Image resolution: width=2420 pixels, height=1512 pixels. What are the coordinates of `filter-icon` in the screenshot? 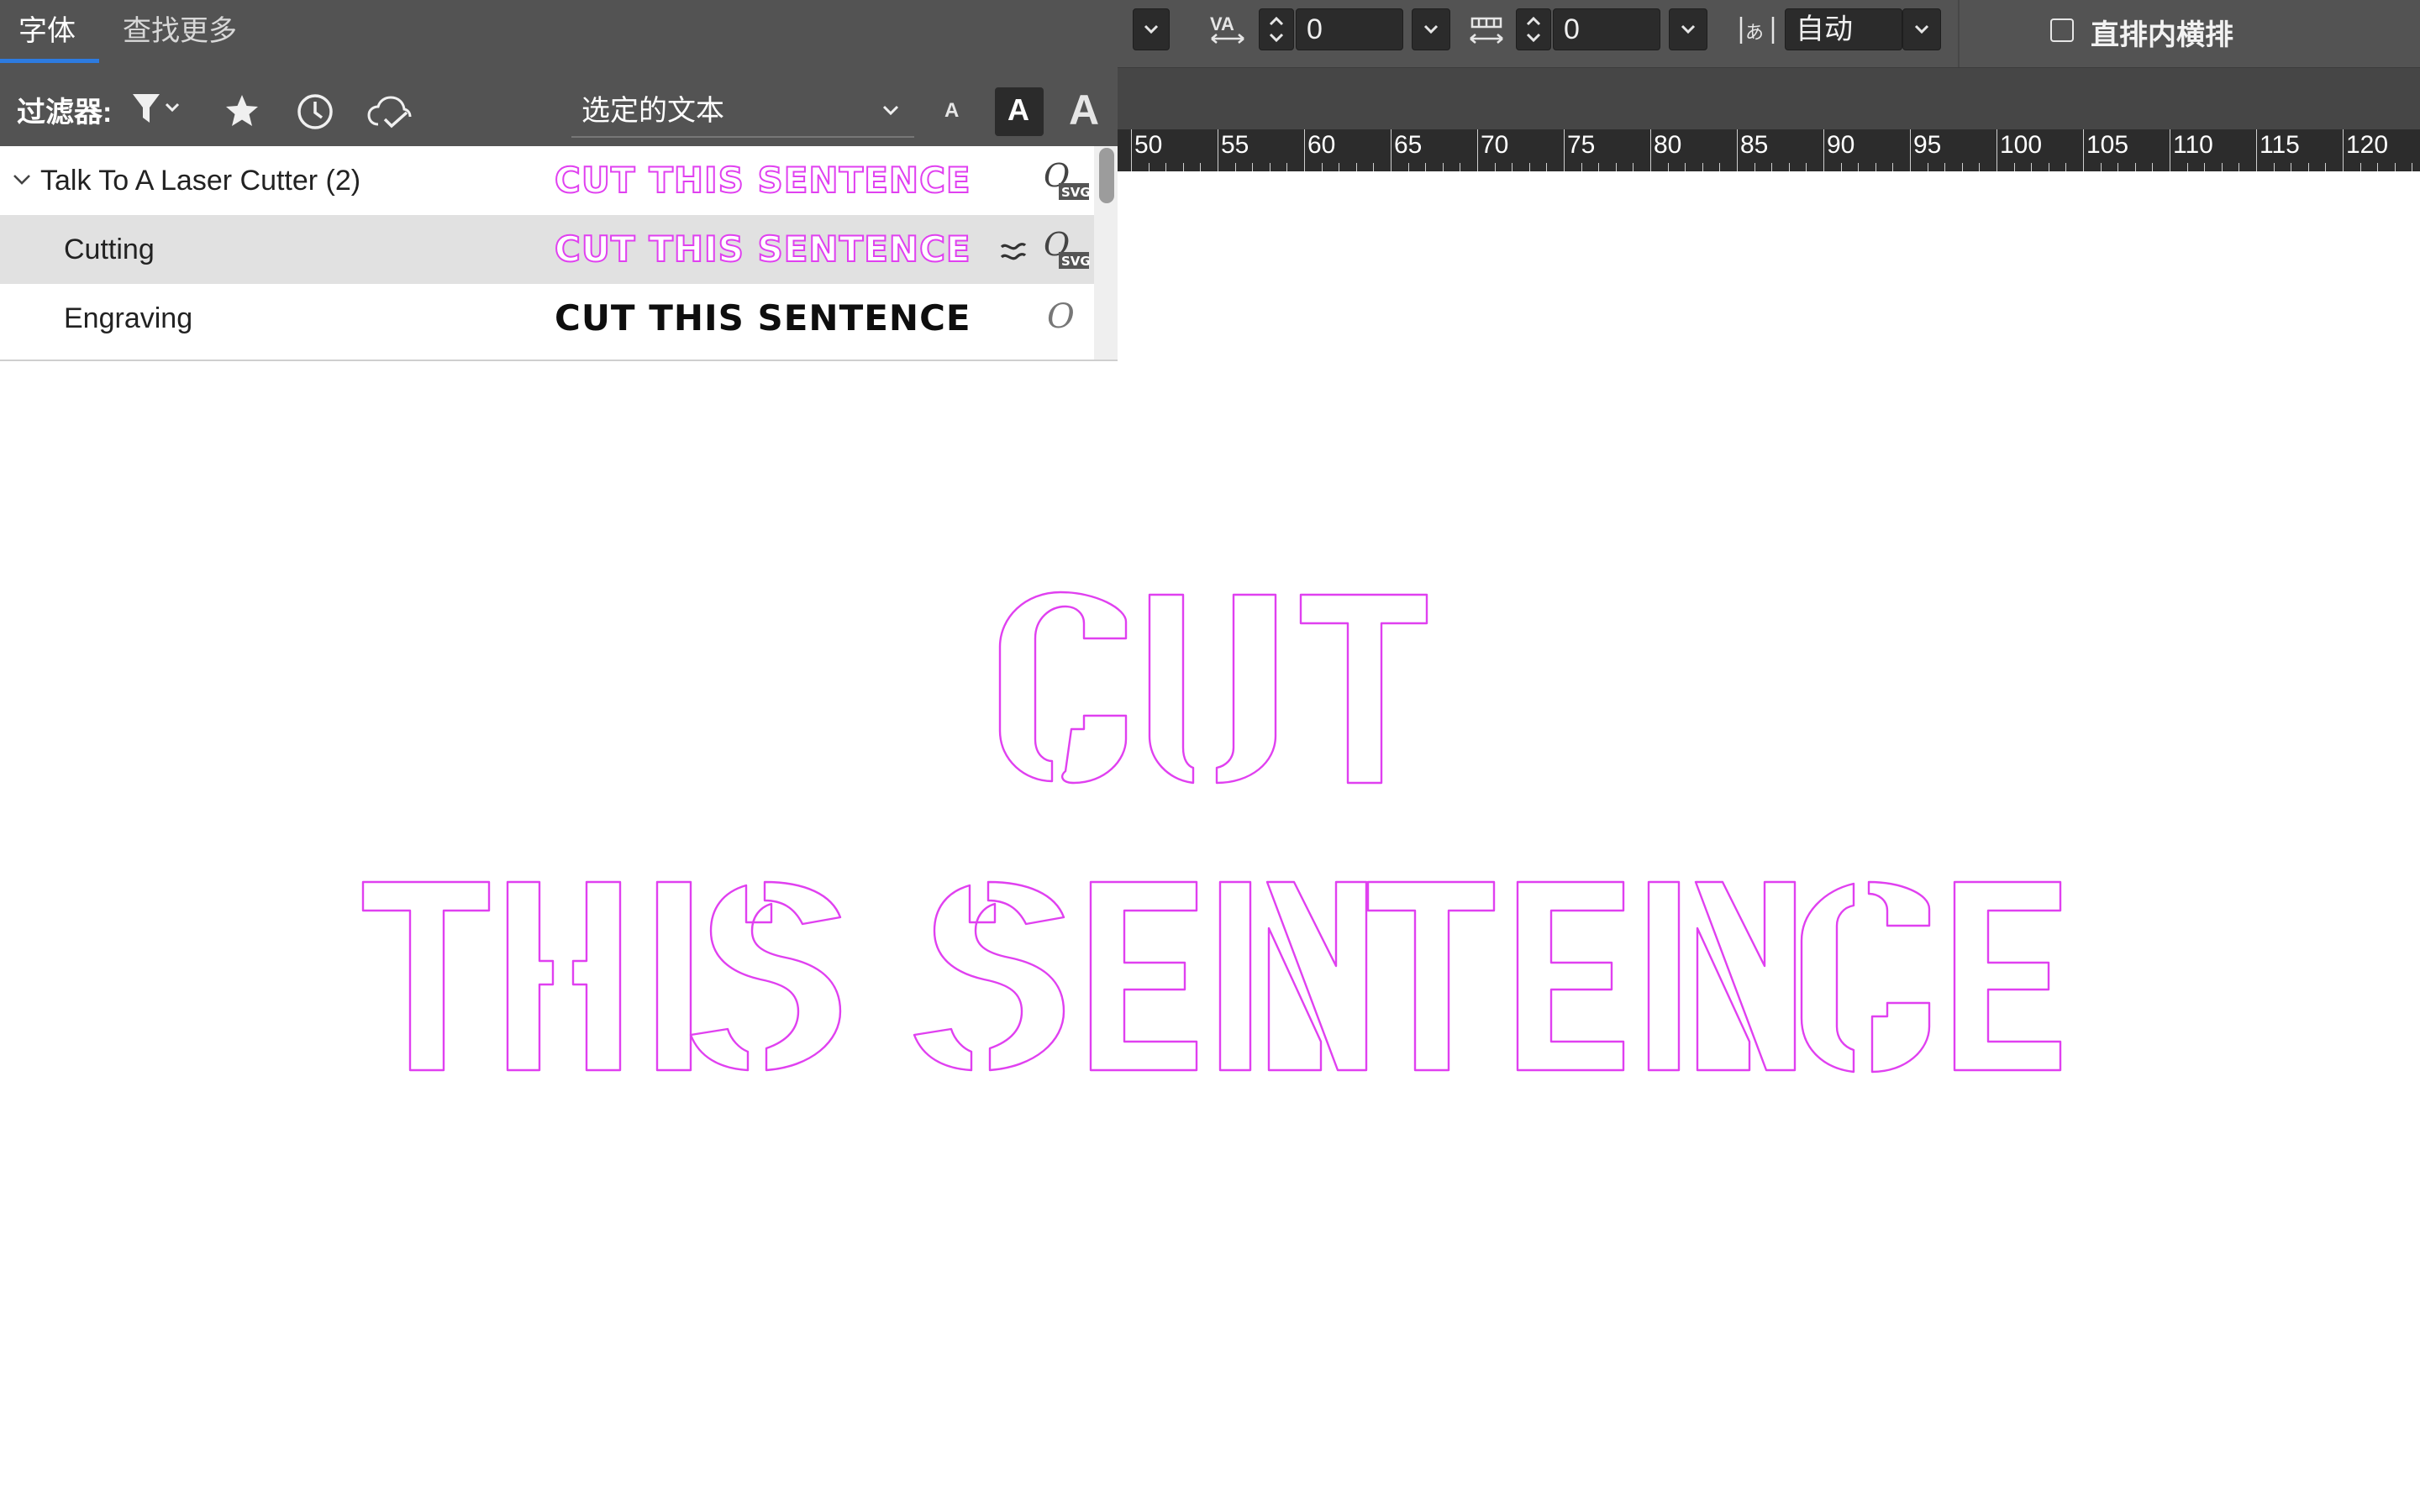 It's located at (159, 109).